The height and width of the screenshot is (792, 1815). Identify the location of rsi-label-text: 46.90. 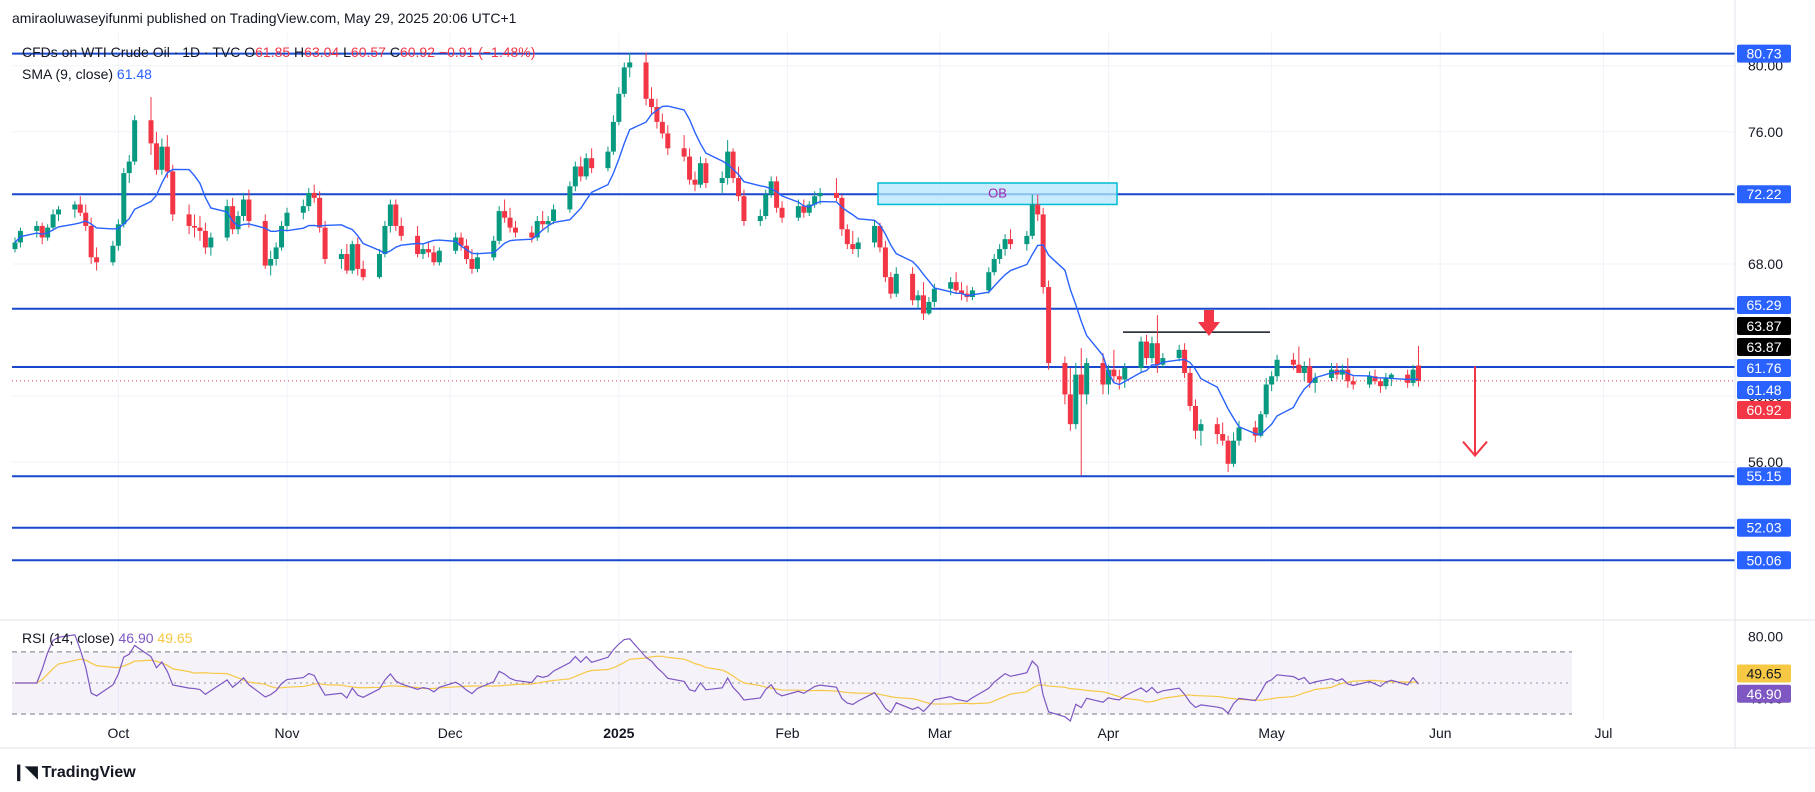
(1763, 694).